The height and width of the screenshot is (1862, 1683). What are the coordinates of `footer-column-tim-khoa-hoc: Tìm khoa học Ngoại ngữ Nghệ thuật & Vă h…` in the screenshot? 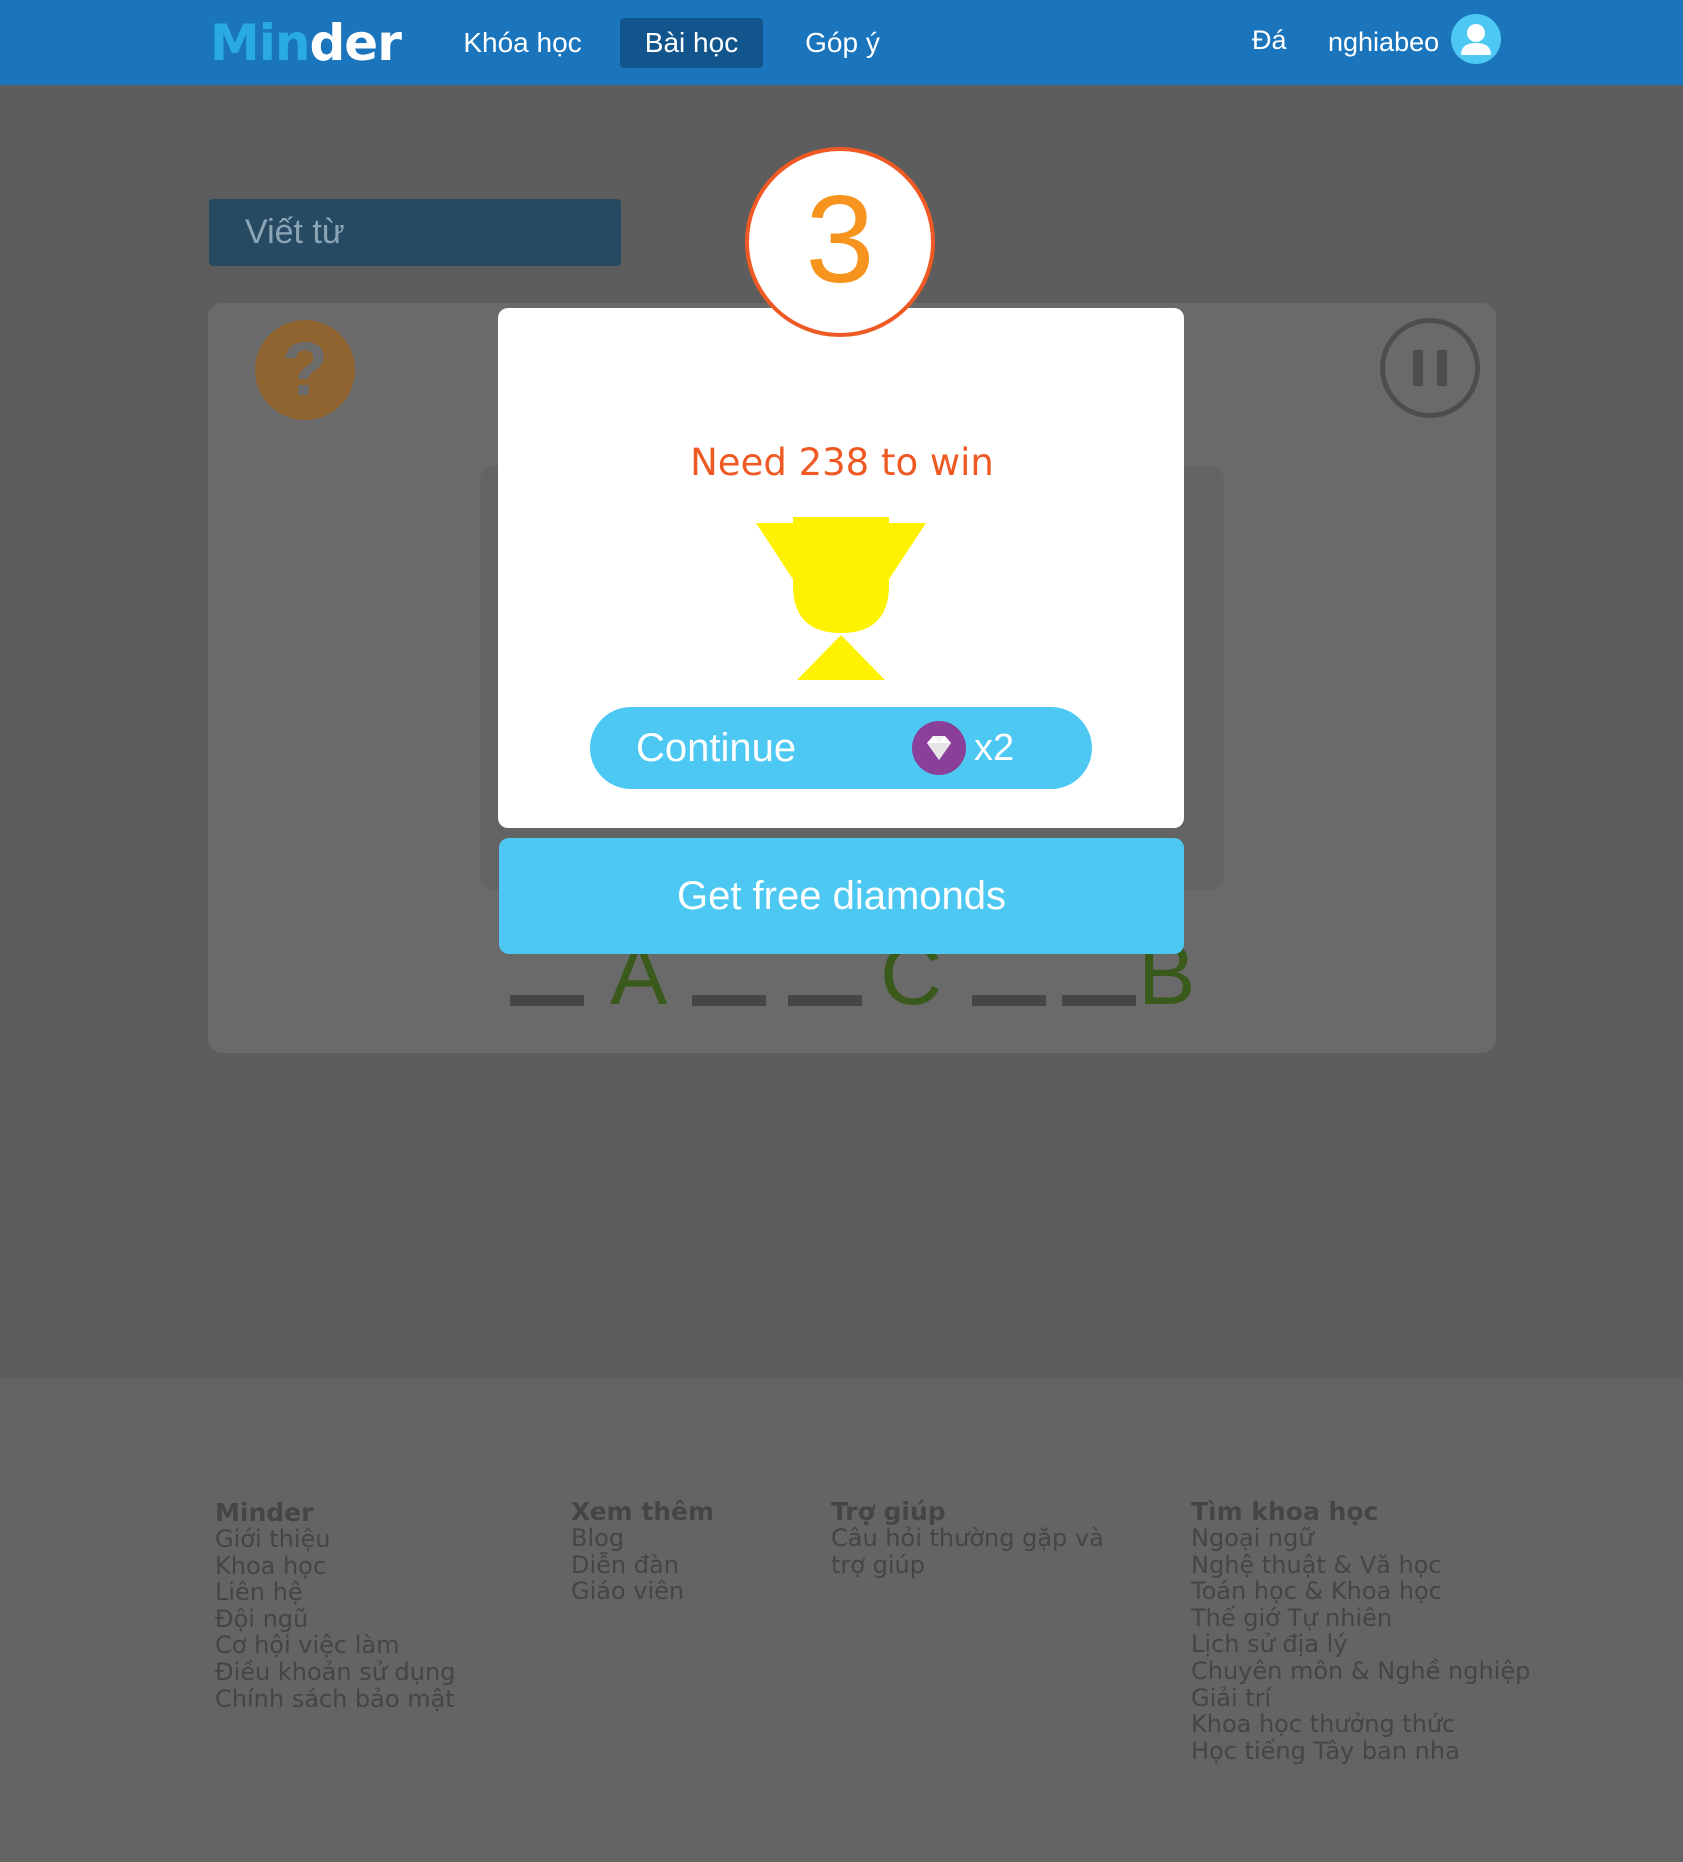 It's located at (1360, 1631).